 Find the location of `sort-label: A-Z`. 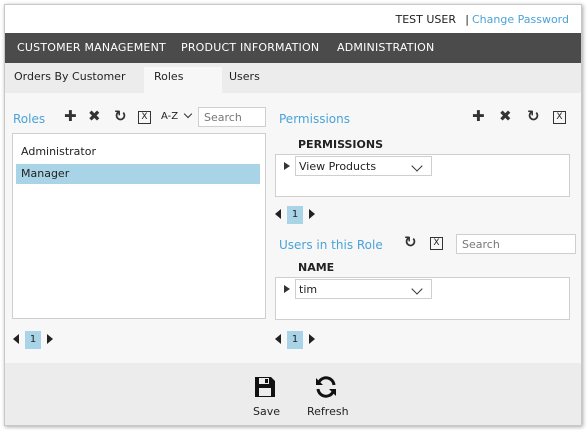

sort-label: A-Z is located at coordinates (170, 116).